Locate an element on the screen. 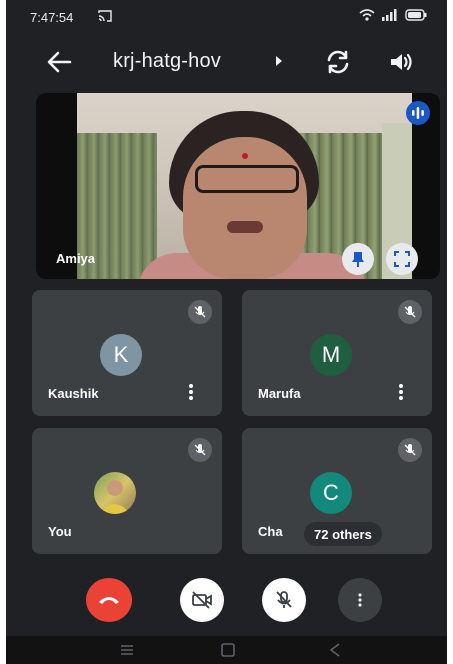 Image resolution: width=453 pixels, height=664 pixels. back-nav-icon is located at coordinates (335, 650).